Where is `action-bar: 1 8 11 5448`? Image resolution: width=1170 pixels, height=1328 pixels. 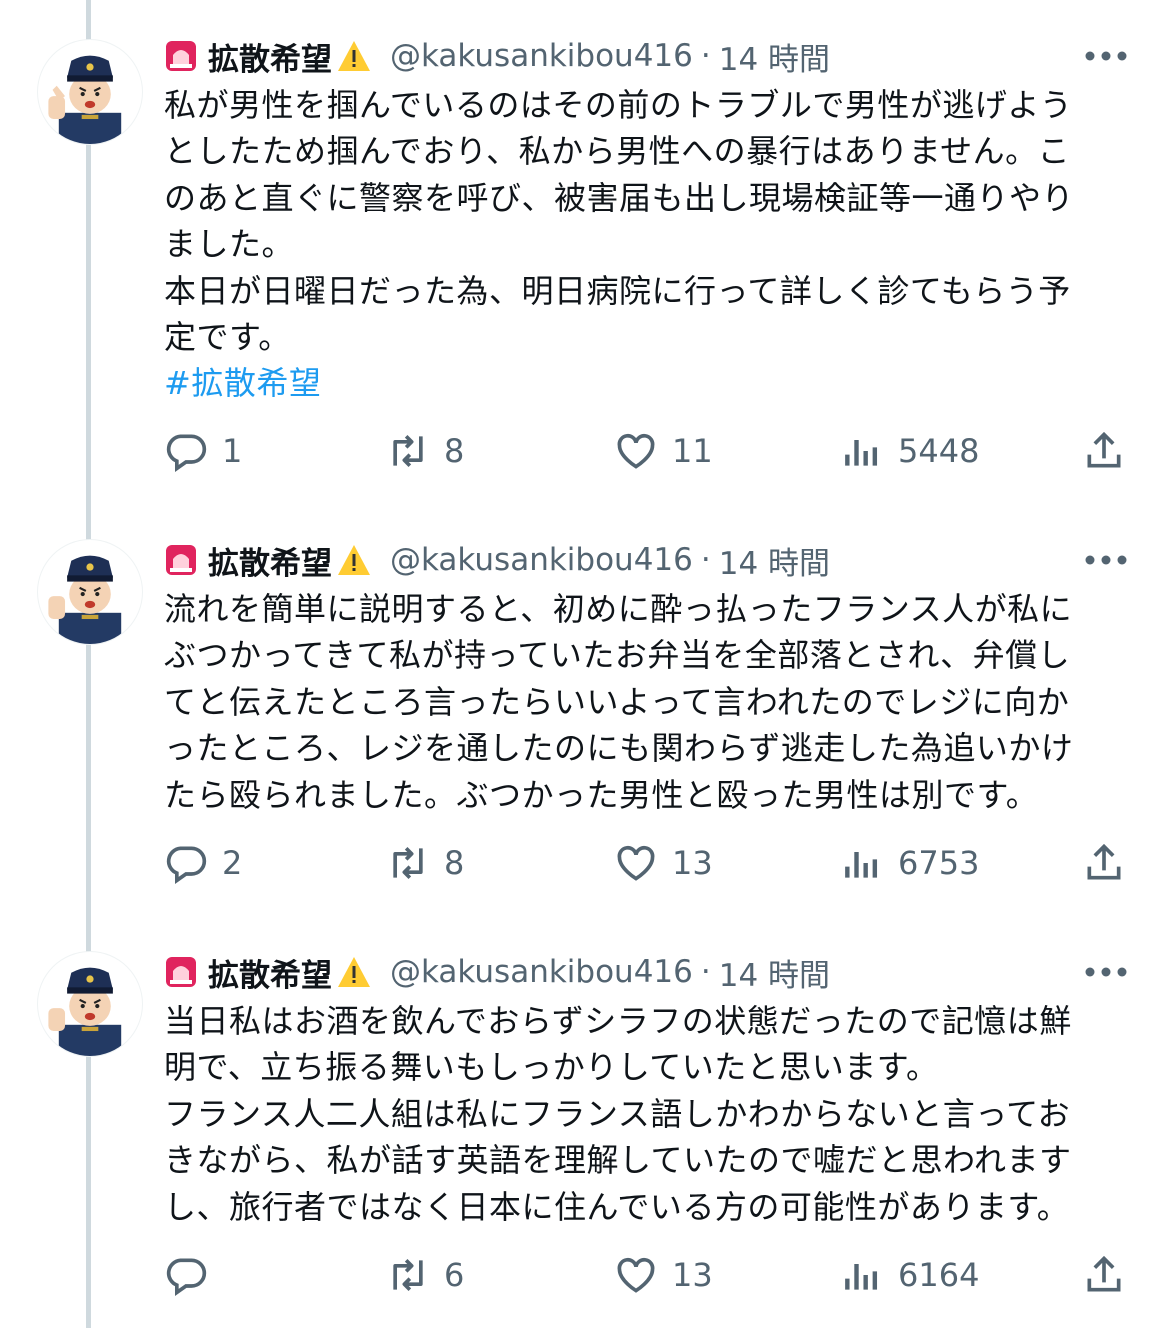 action-bar: 1 8 11 5448 is located at coordinates (649, 451).